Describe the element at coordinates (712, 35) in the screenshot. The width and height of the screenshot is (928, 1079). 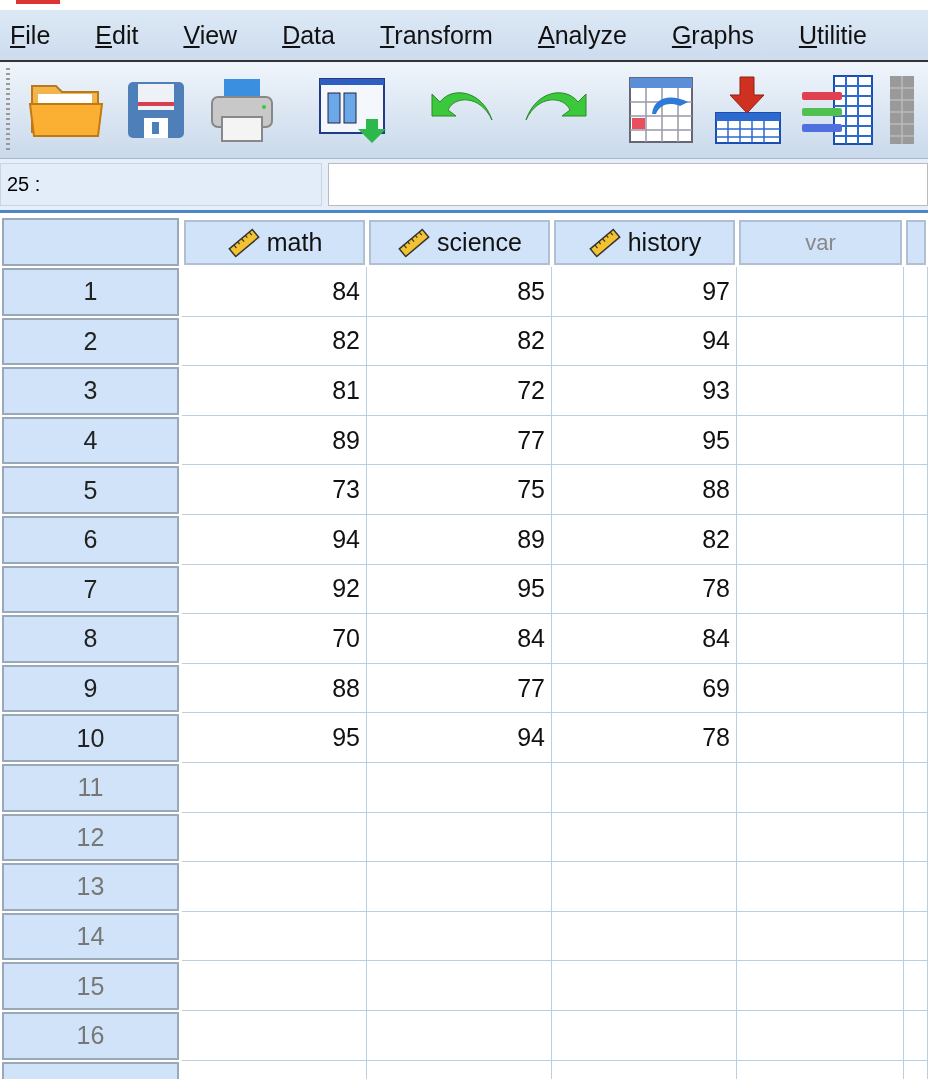
I see `menu-item: Graphs` at that location.